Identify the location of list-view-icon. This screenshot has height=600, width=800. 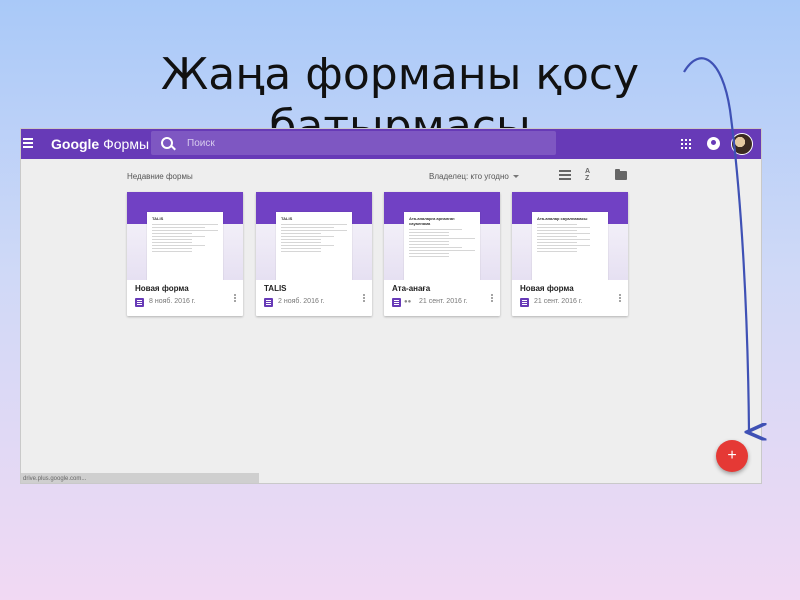
(565, 175).